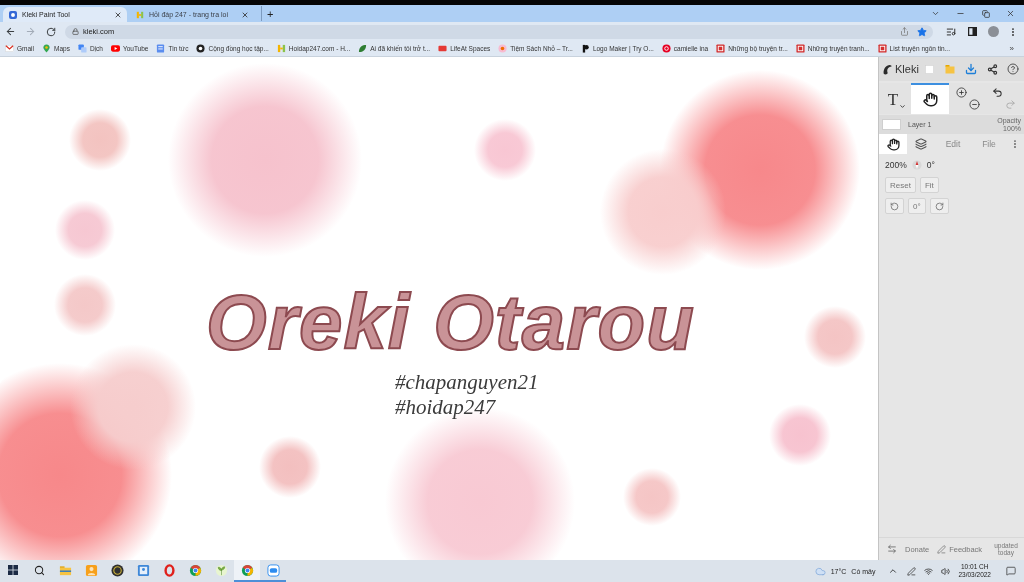 The height and width of the screenshot is (582, 1024). I want to click on rotate-right-icon, so click(939, 206).